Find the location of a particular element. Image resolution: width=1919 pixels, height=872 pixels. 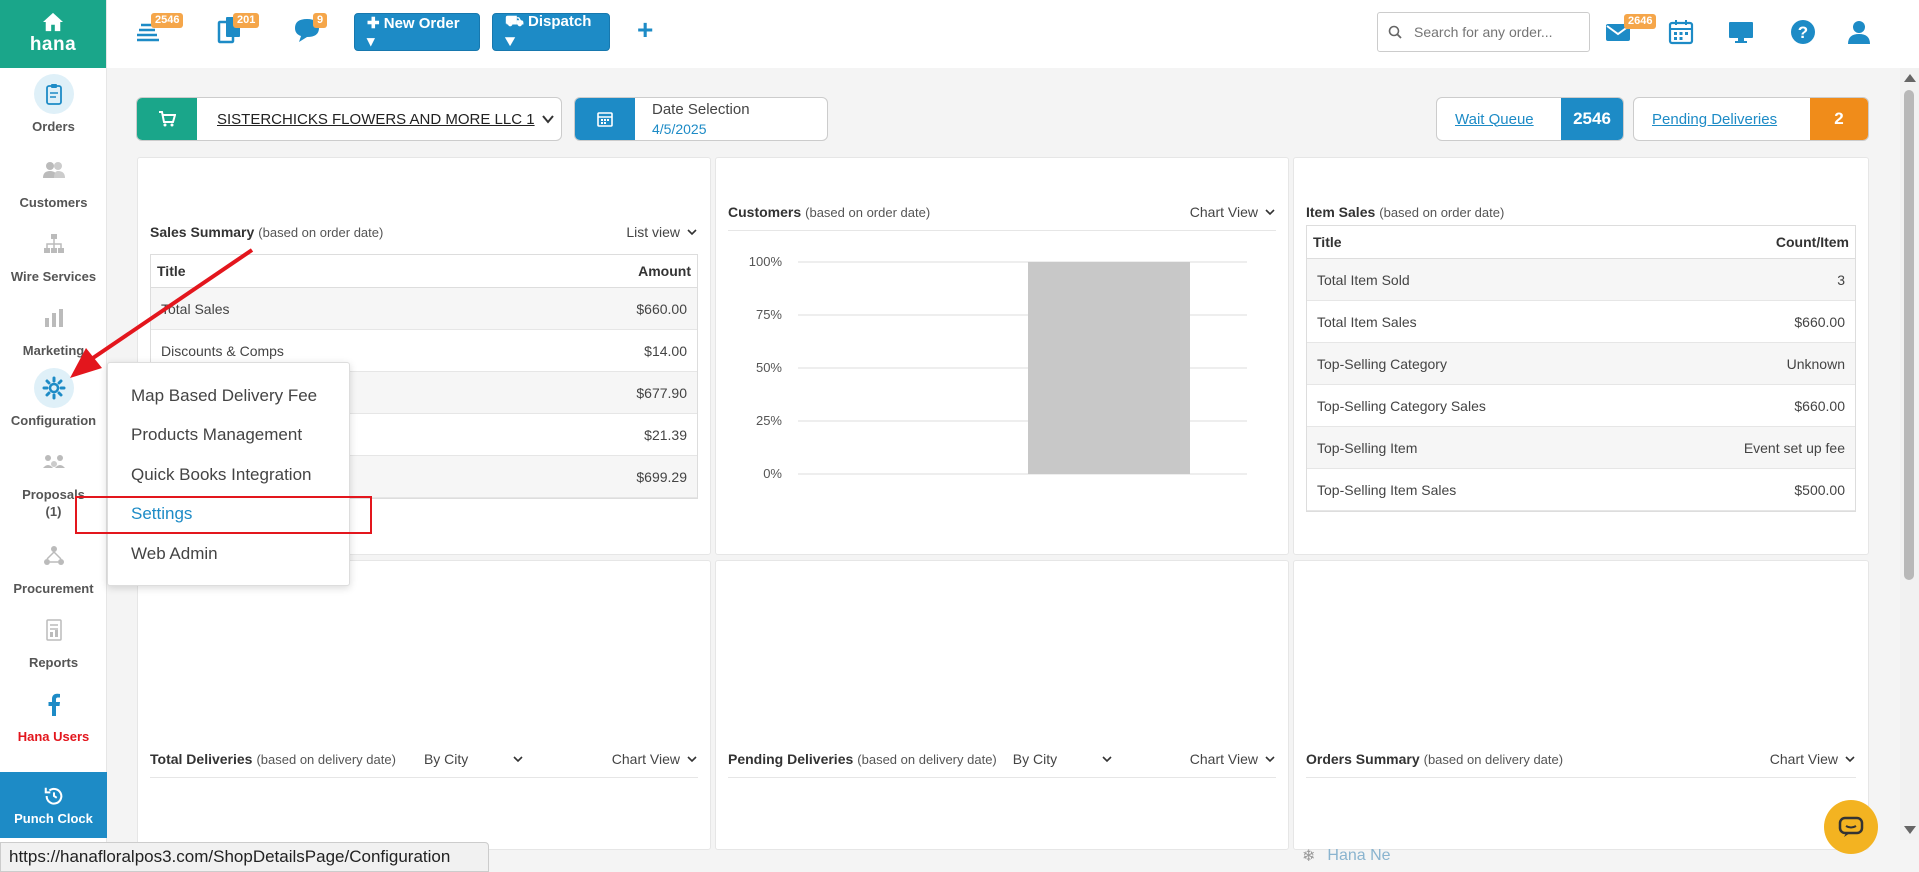

table-row: Top-Selling Category Unknown is located at coordinates (1581, 363).